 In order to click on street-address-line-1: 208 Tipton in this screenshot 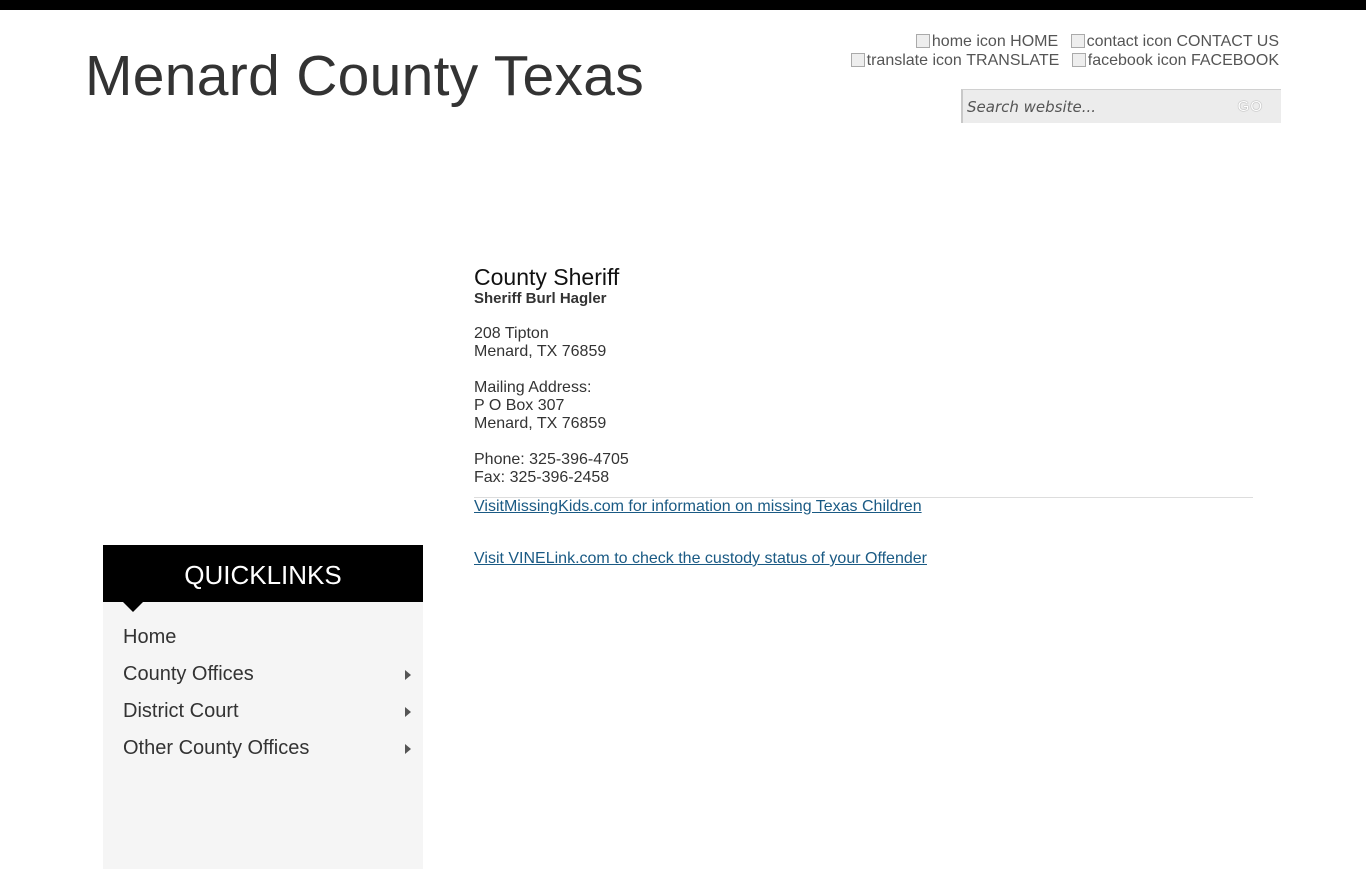, I will do `click(511, 333)`.